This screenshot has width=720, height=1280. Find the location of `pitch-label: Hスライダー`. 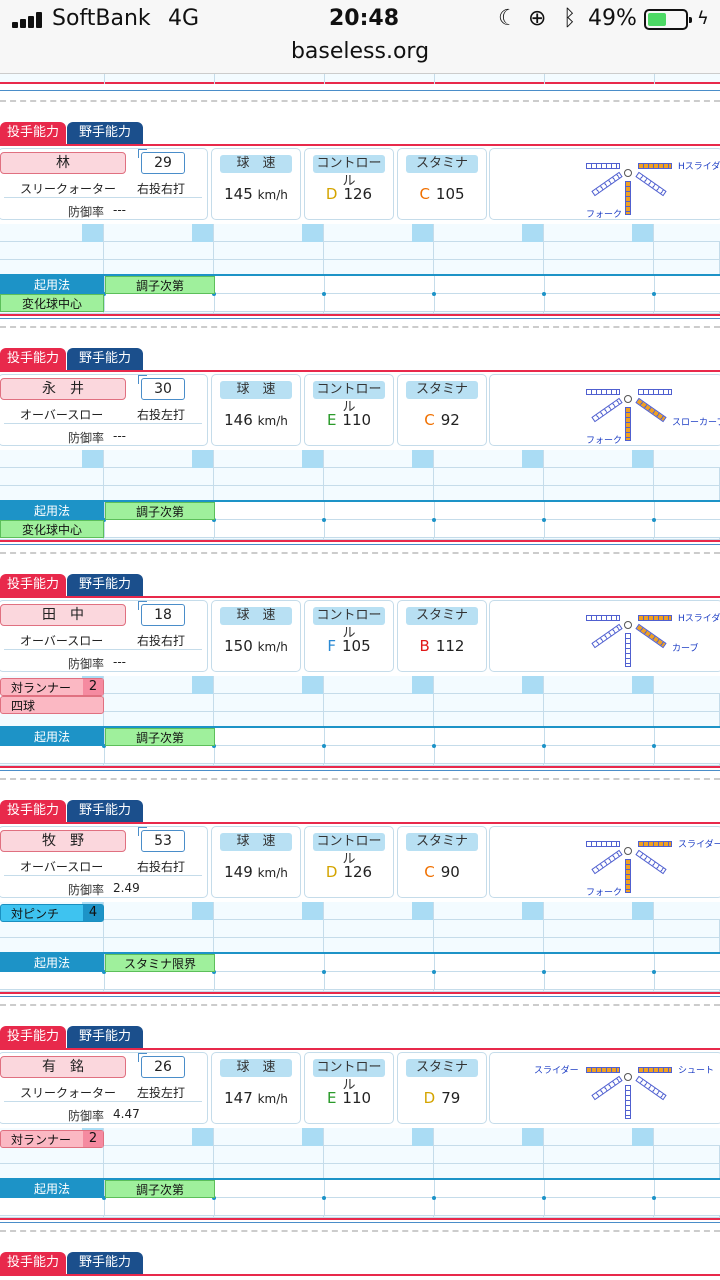

pitch-label: Hスライダー is located at coordinates (699, 167).